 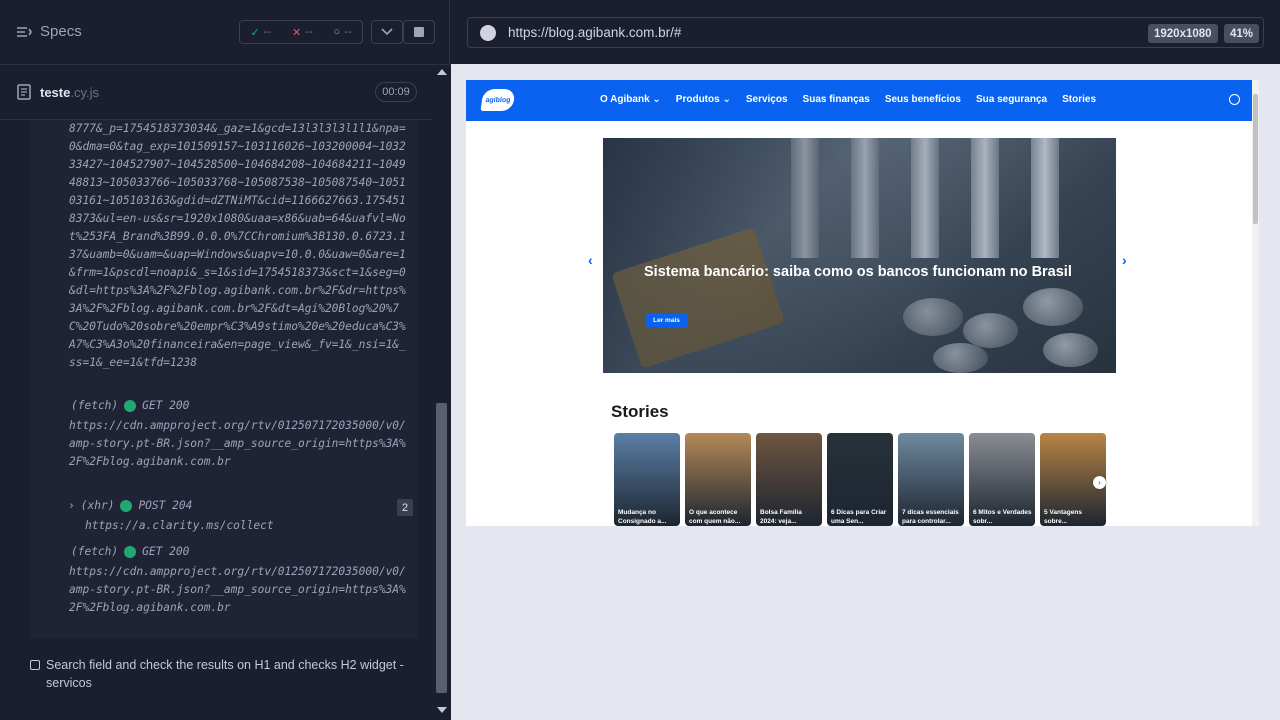 I want to click on spinner-icon: ○, so click(x=337, y=32).